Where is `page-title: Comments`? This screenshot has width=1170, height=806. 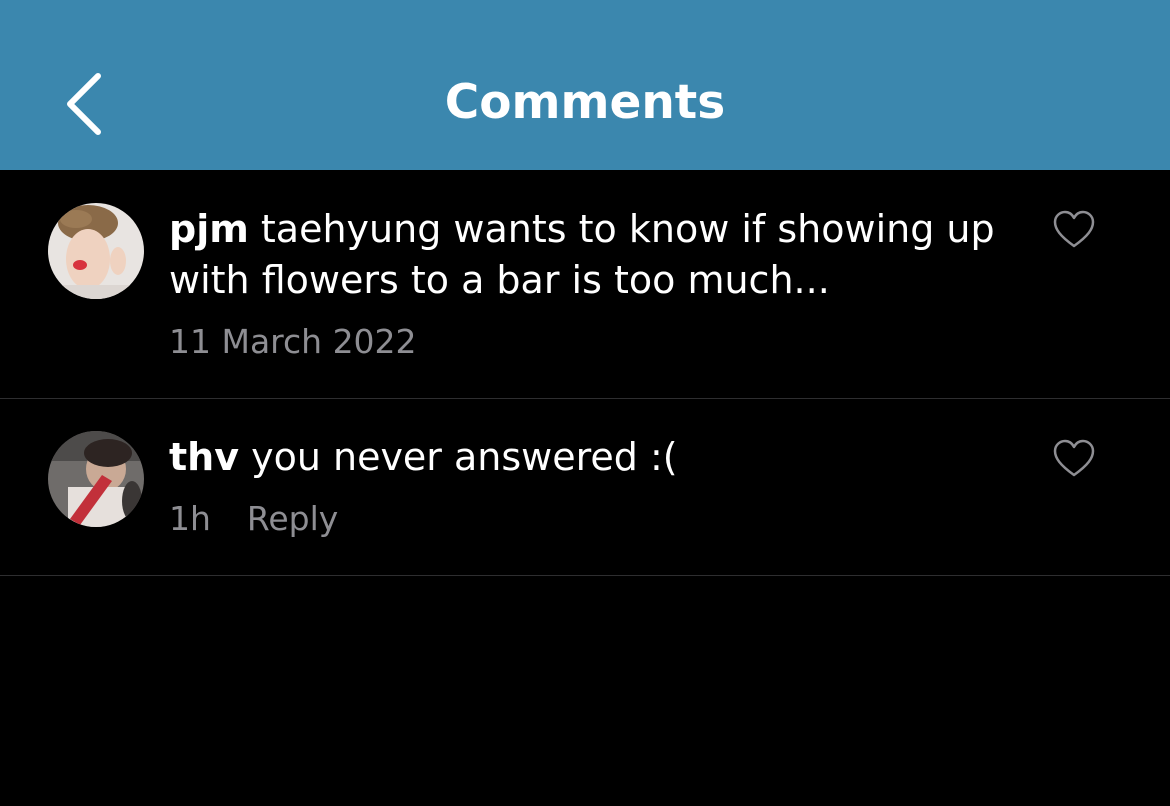
page-title: Comments is located at coordinates (585, 102).